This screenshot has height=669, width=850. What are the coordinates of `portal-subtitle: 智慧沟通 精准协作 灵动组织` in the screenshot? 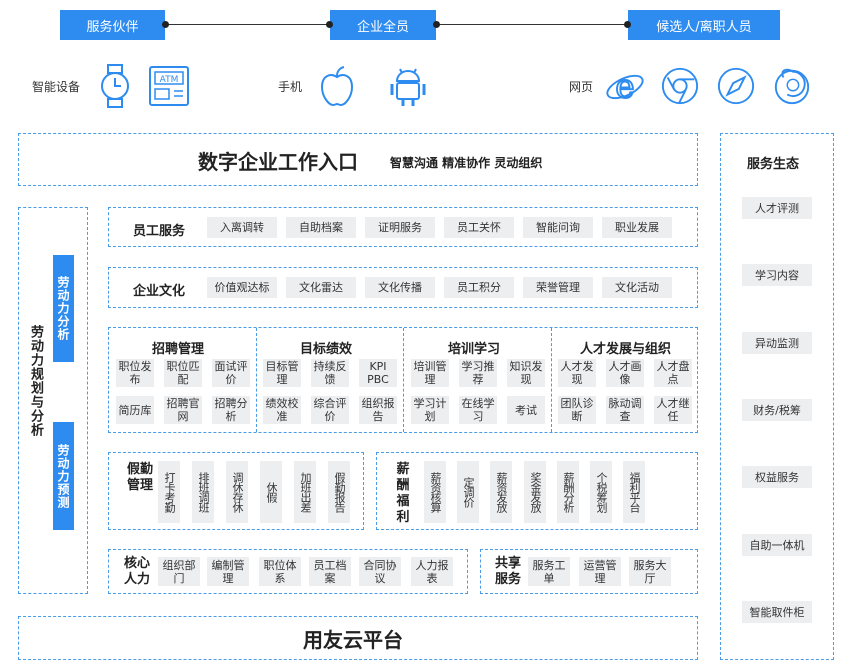 It's located at (466, 163).